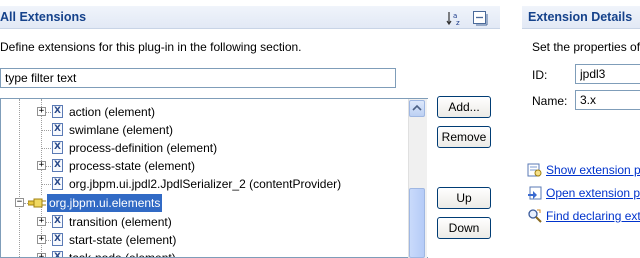 The height and width of the screenshot is (258, 640). I want to click on scroll-up-arrow-icon, so click(417, 108).